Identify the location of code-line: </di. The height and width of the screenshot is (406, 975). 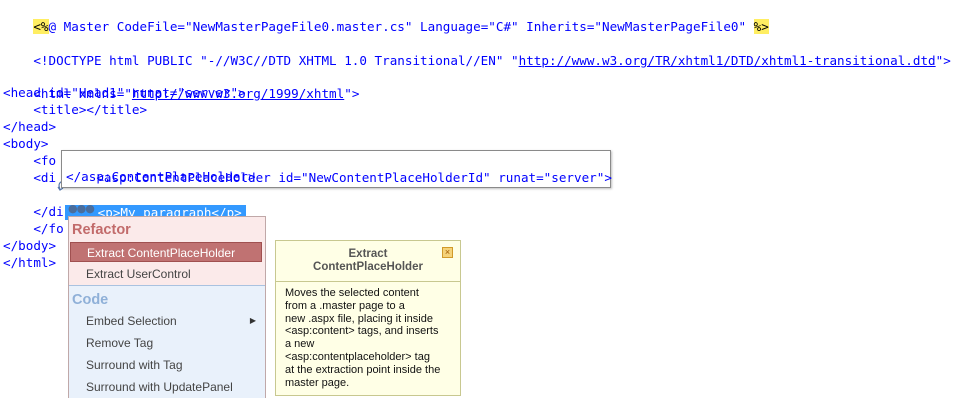
(33, 211).